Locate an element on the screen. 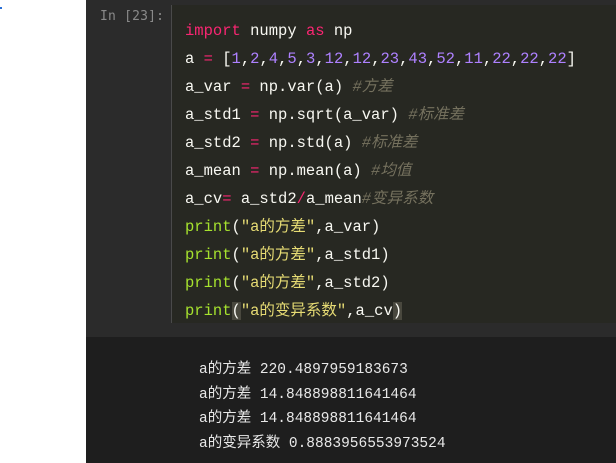 Image resolution: width=616 pixels, height=463 pixels. paren-open-highlighted: ( is located at coordinates (236, 311).